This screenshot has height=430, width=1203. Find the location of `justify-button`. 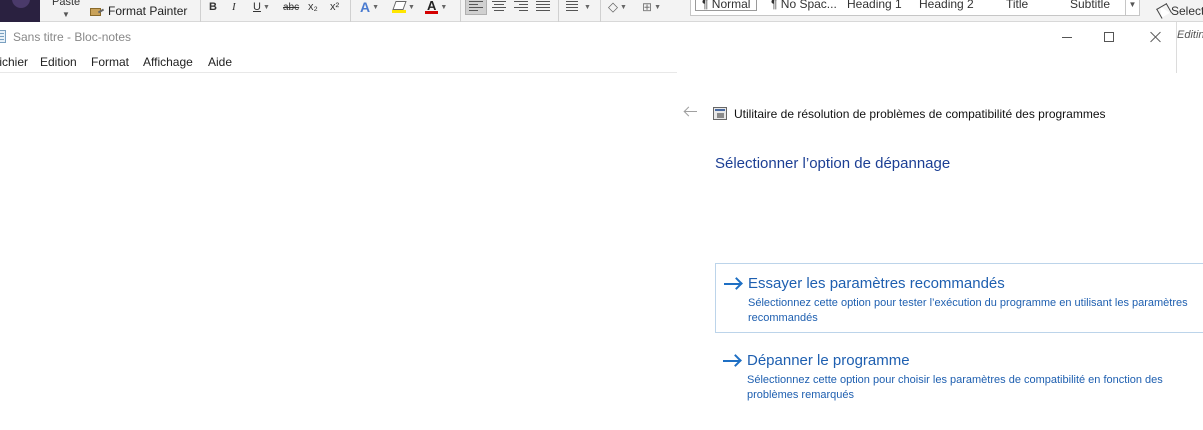

justify-button is located at coordinates (543, 7).